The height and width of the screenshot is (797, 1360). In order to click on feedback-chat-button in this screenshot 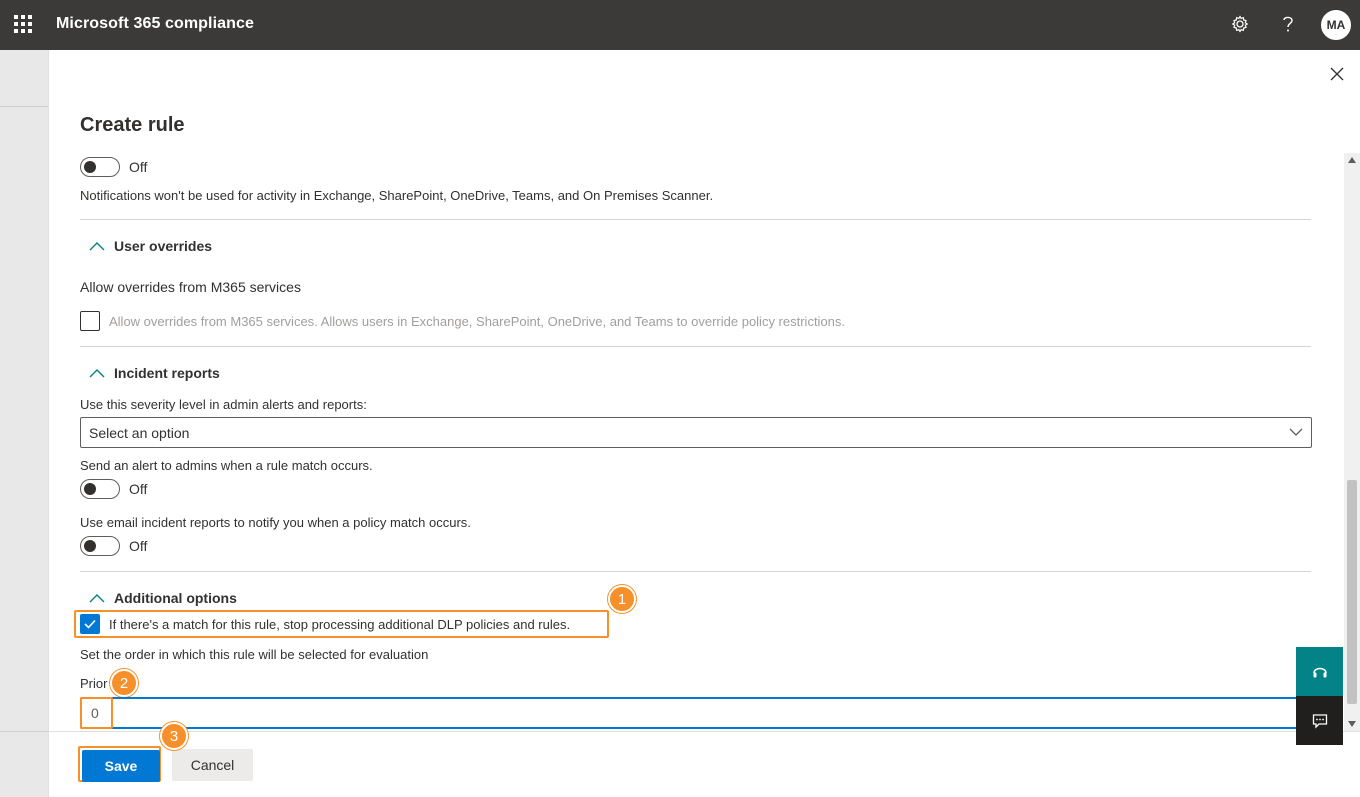, I will do `click(1319, 720)`.